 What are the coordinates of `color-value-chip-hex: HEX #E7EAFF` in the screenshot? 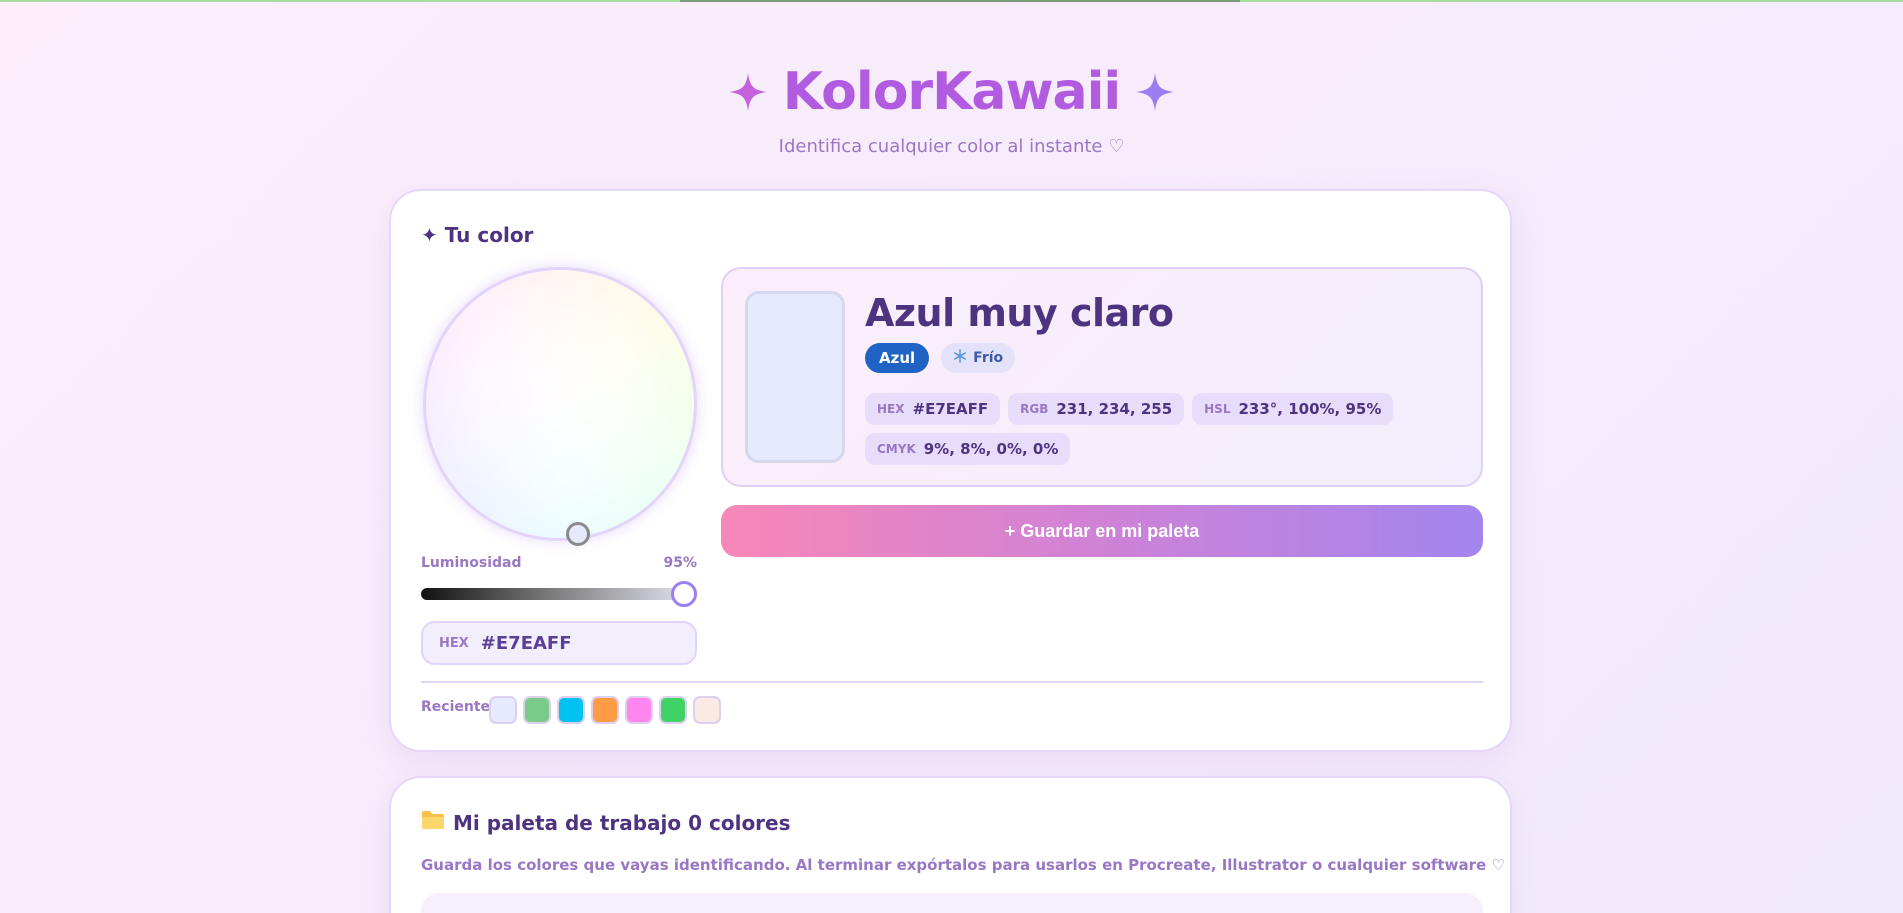 It's located at (933, 409).